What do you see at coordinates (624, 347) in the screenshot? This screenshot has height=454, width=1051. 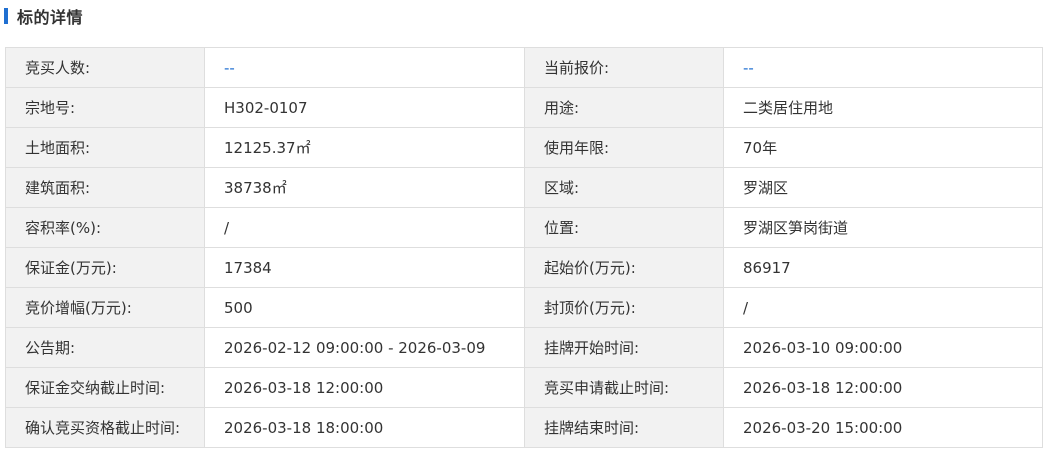 I see `label-listing-start-time: 挂牌开始时间:` at bounding box center [624, 347].